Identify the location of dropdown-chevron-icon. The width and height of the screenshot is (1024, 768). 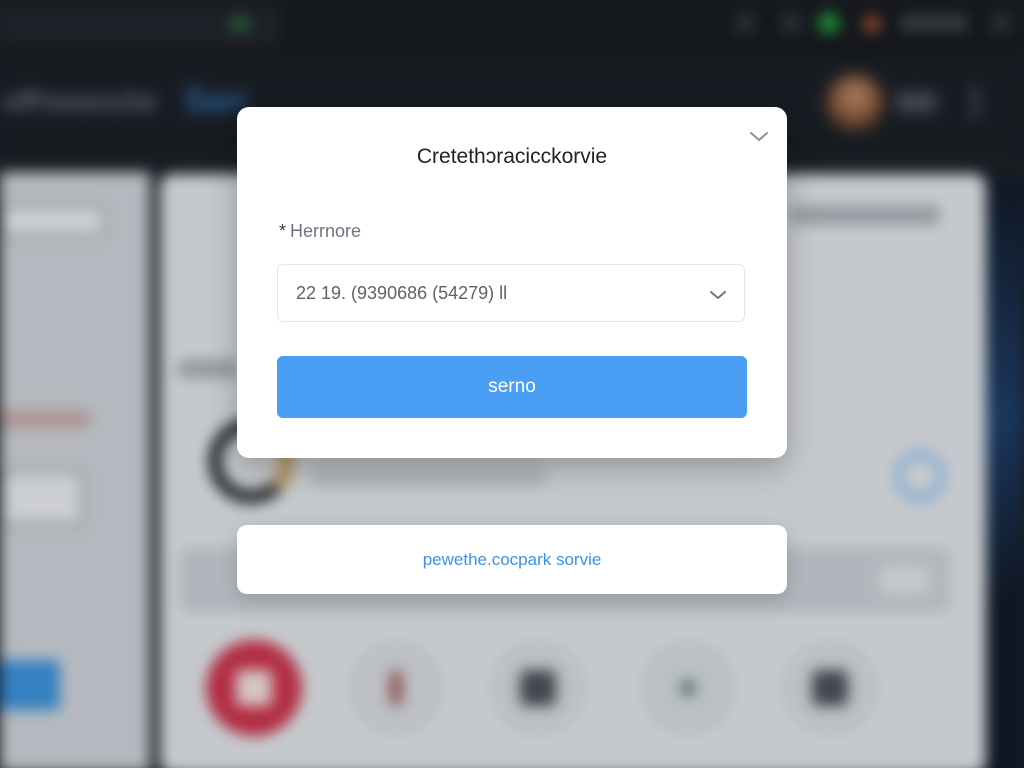
(718, 295).